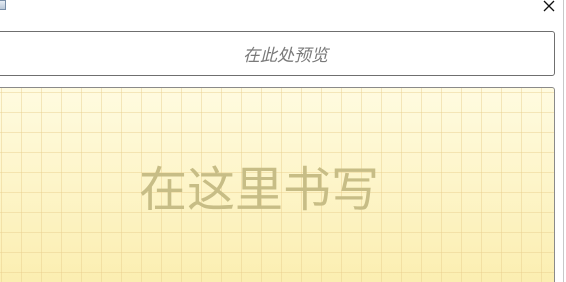  I want to click on writing-pad-hint: 在这里书写, so click(259, 190).